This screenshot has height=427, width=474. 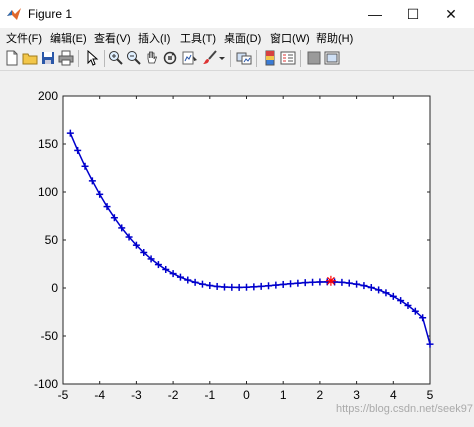 I want to click on x-tick-label: 0, so click(x=246, y=395).